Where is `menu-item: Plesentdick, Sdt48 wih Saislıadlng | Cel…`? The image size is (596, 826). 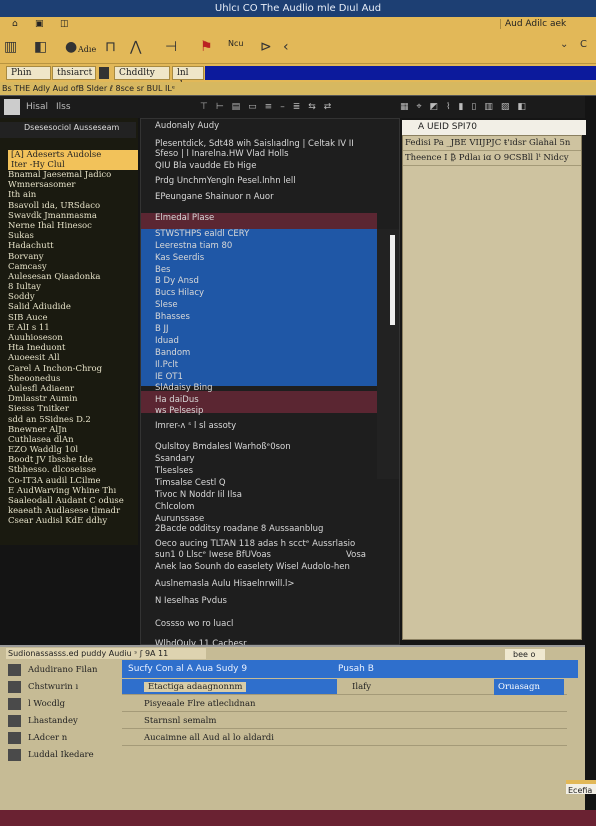
menu-item: Plesentdick, Sdt48 wih Saislıadlng | Cel… is located at coordinates (254, 144).